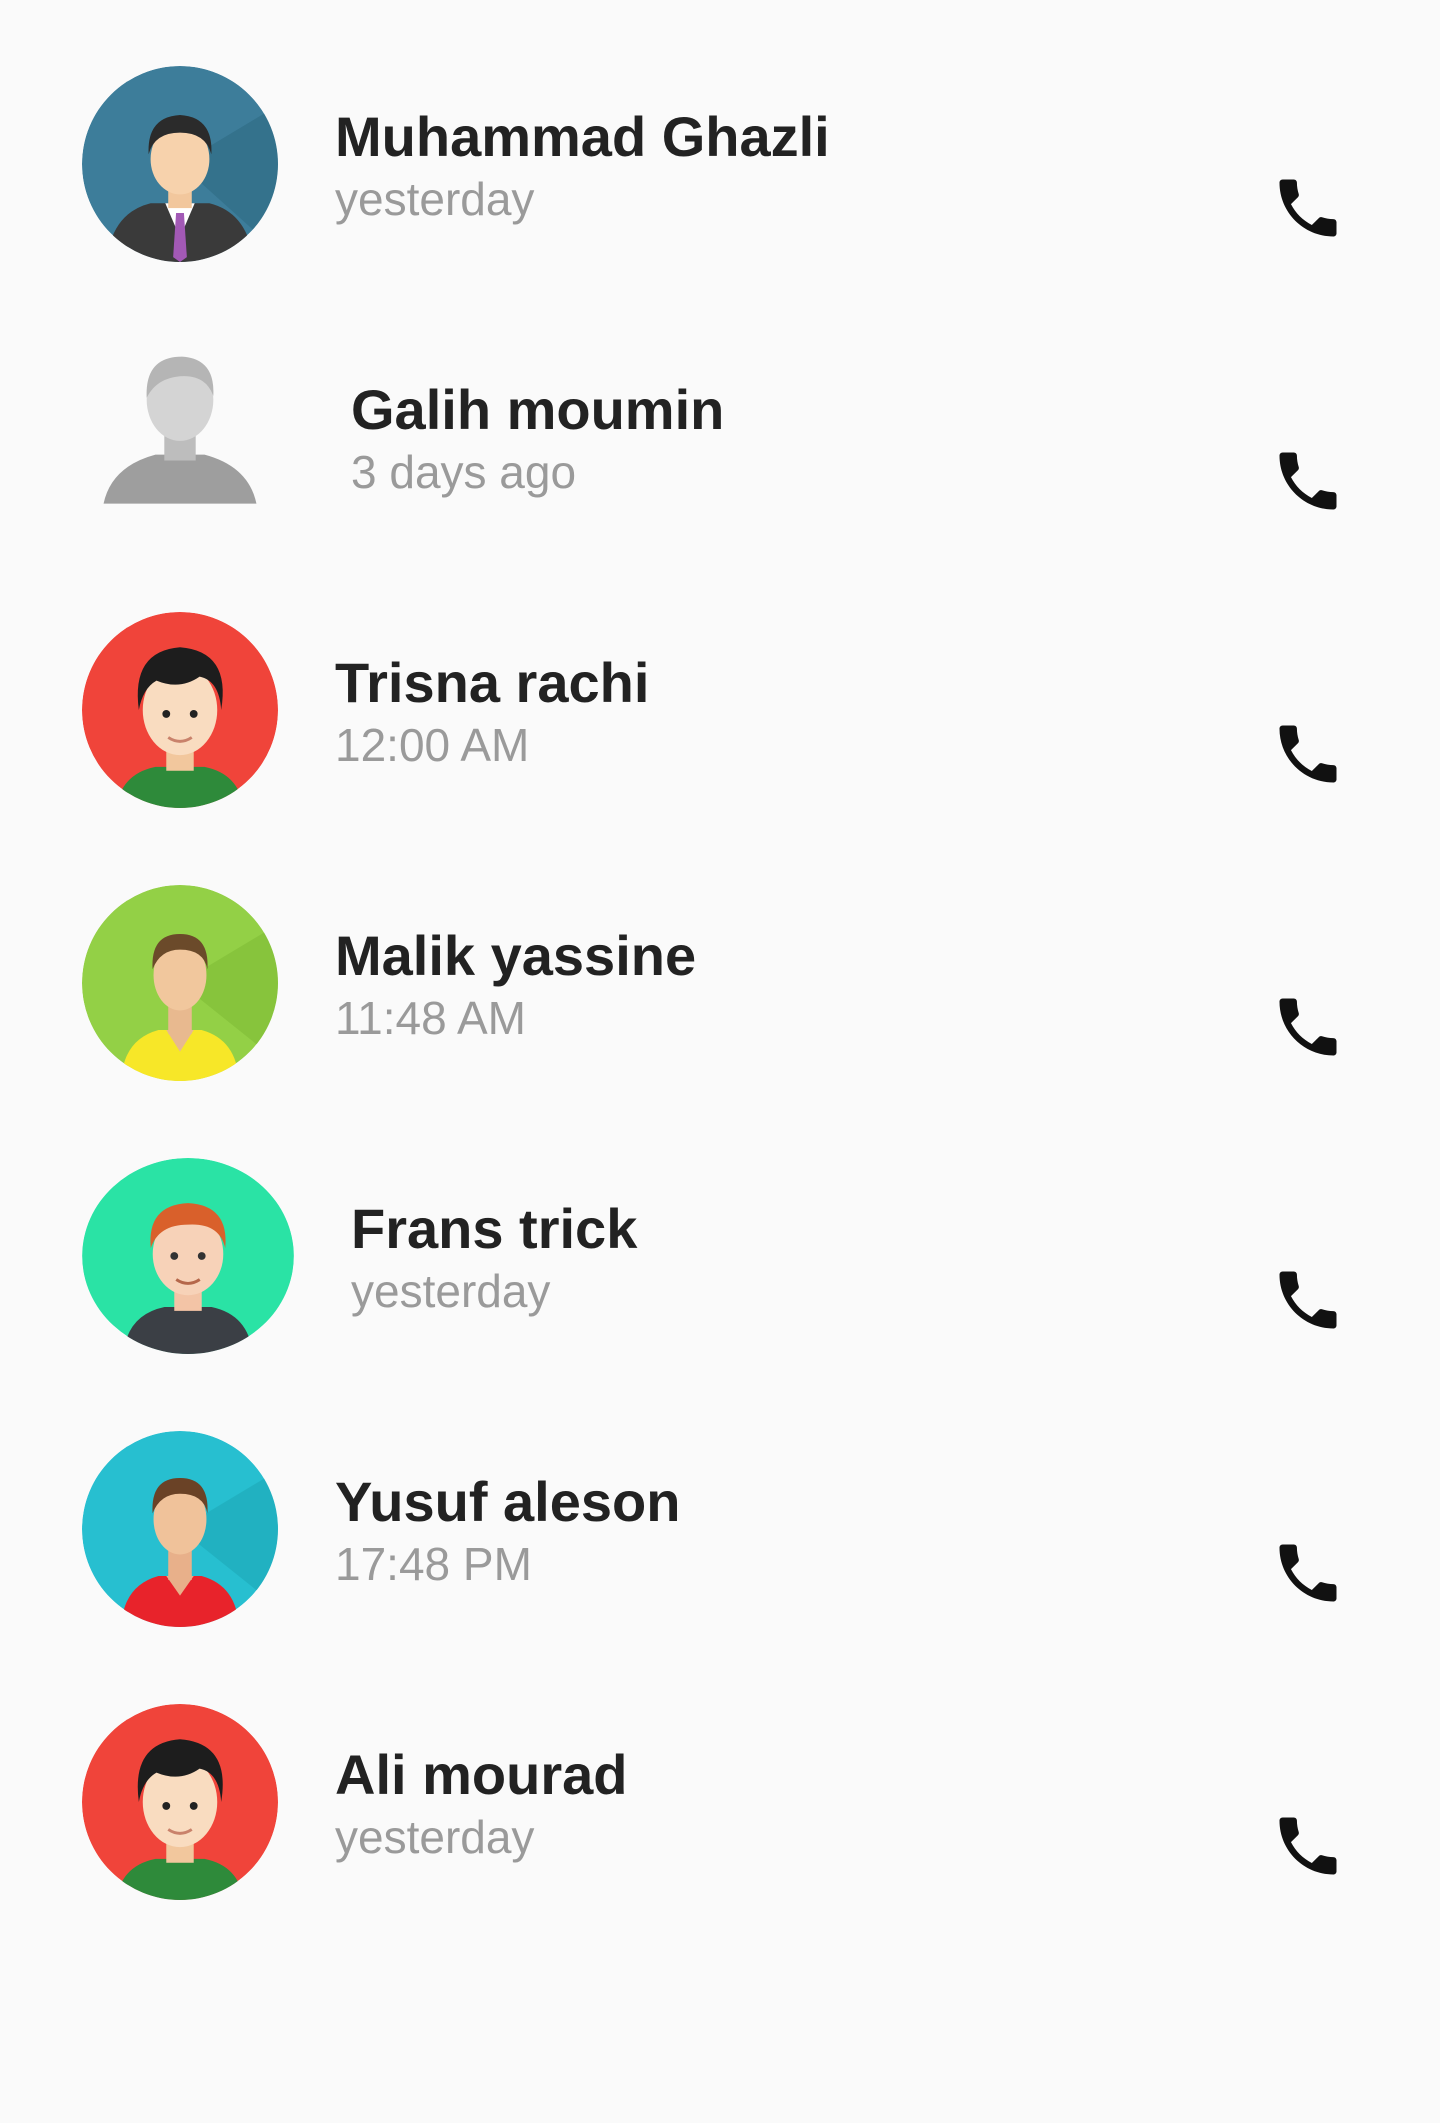 The width and height of the screenshot is (1440, 2123). Describe the element at coordinates (430, 1018) in the screenshot. I see `call-time: 11:48 AM` at that location.